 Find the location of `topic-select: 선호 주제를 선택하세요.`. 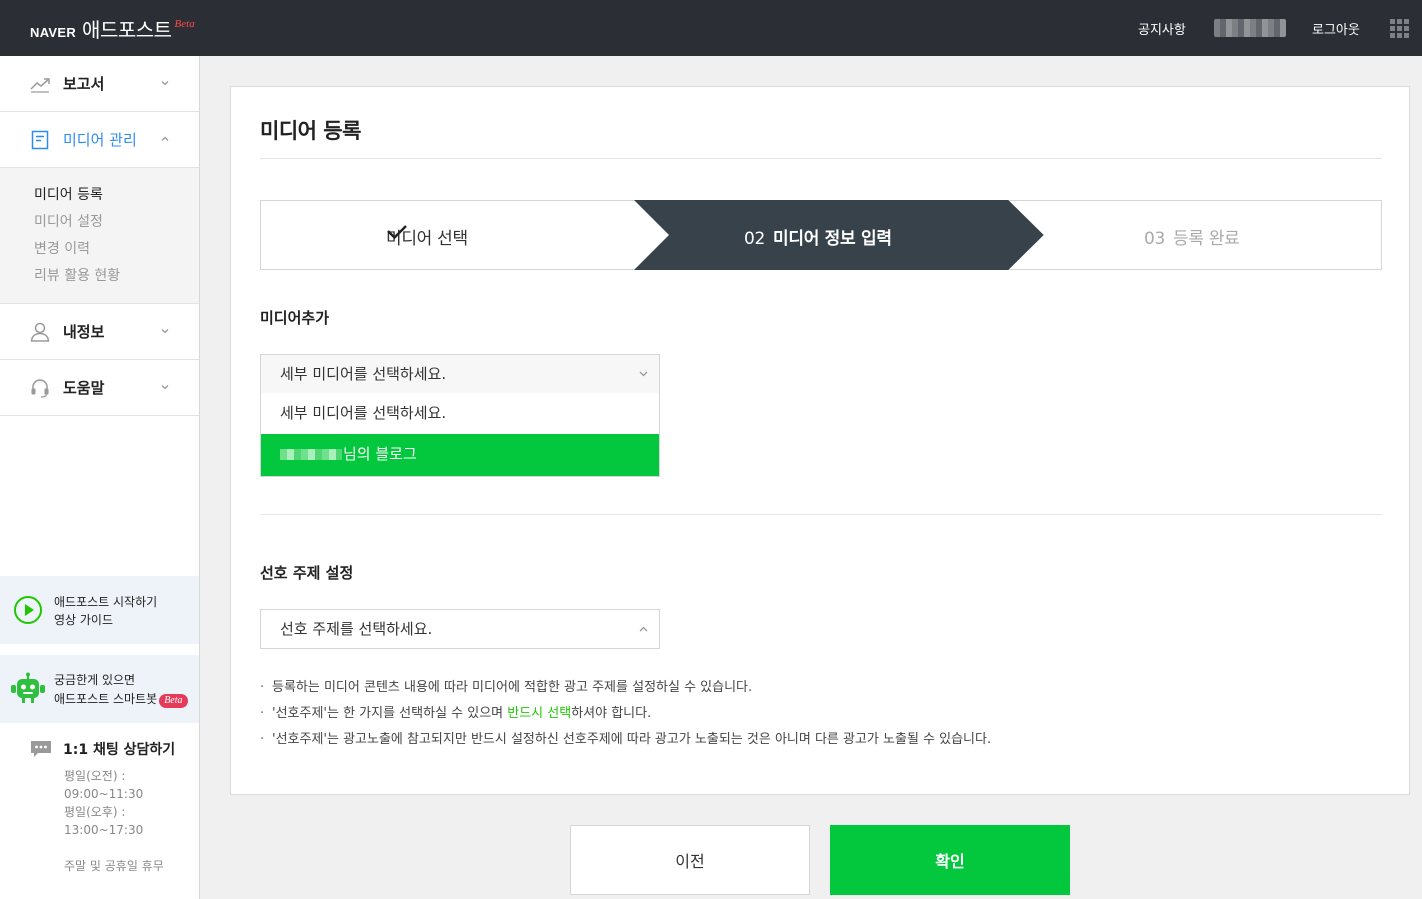

topic-select: 선호 주제를 선택하세요. is located at coordinates (460, 629).